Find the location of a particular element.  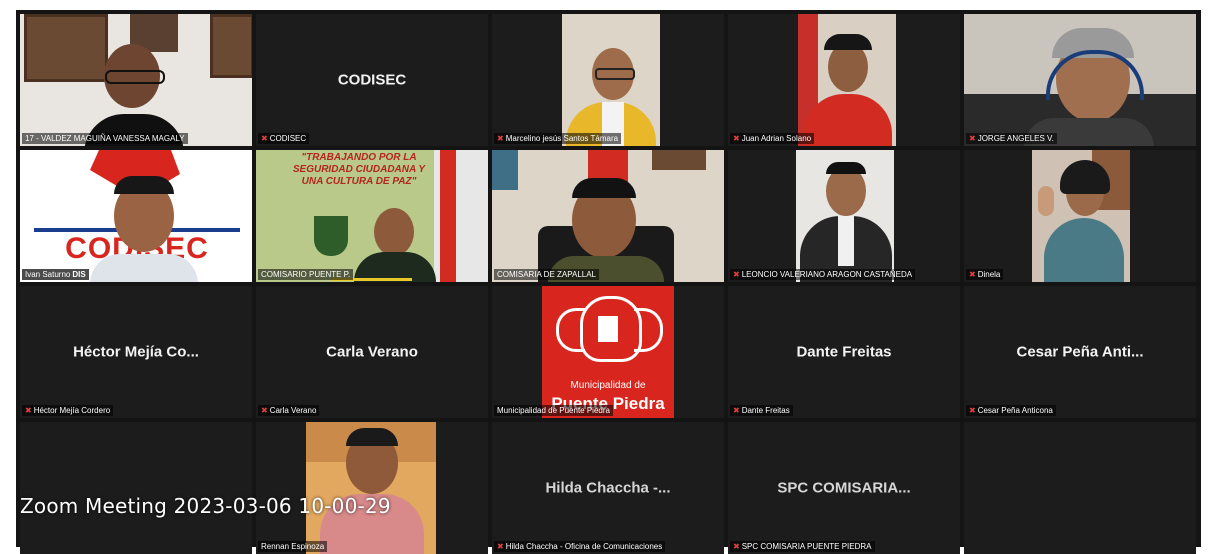

participant-tile: CODISEC Ivan Saturno DIS is located at coordinates (136, 216).